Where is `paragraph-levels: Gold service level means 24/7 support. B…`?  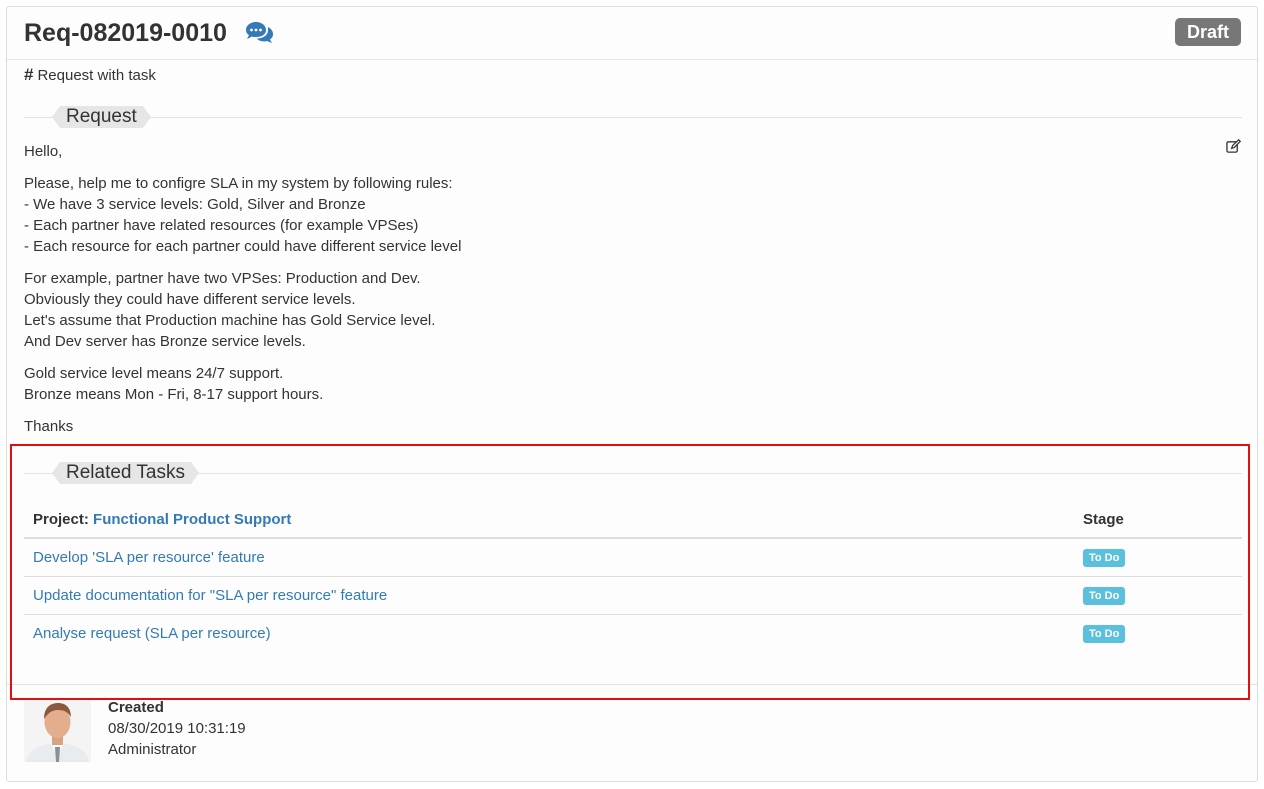 paragraph-levels: Gold service level means 24/7 support. B… is located at coordinates (174, 384).